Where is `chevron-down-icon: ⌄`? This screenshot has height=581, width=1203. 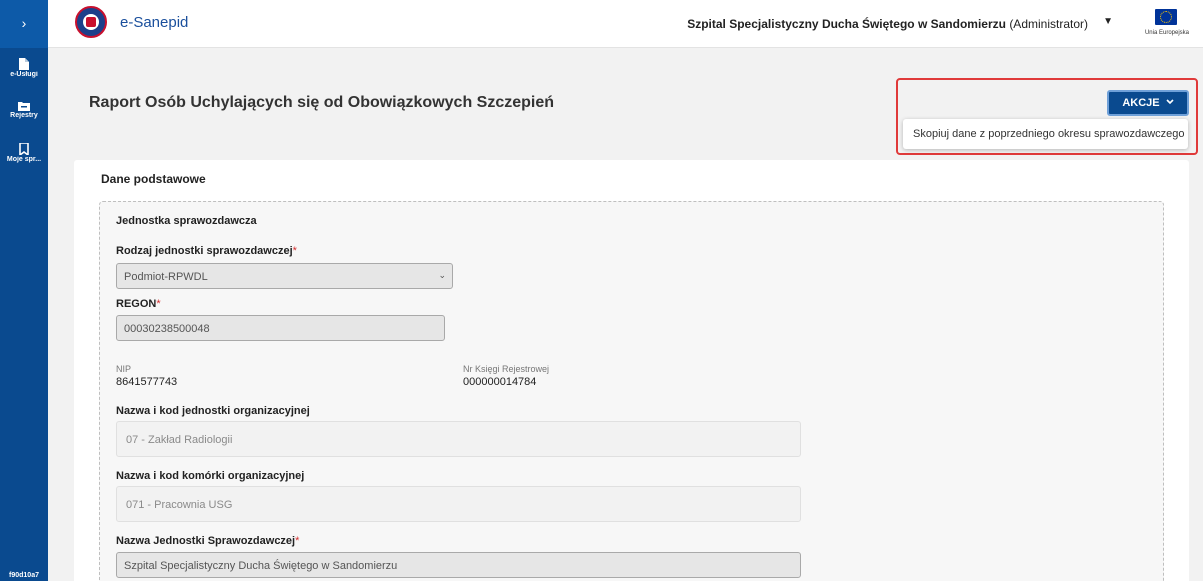
chevron-down-icon: ⌄ is located at coordinates (442, 275).